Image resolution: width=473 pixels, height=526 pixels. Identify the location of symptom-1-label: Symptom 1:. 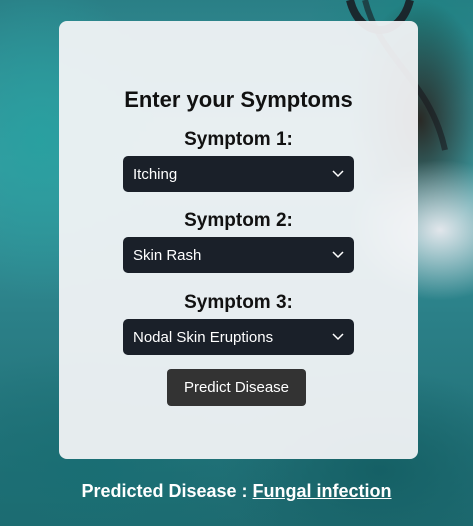
(238, 139).